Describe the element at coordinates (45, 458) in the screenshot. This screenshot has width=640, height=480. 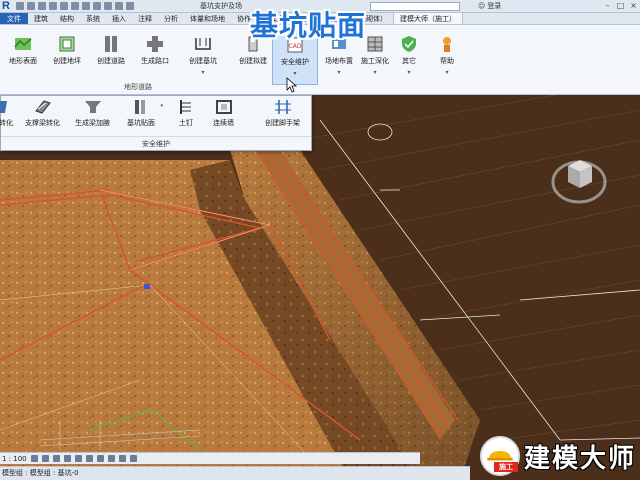
I see `visual-style-icon` at that location.